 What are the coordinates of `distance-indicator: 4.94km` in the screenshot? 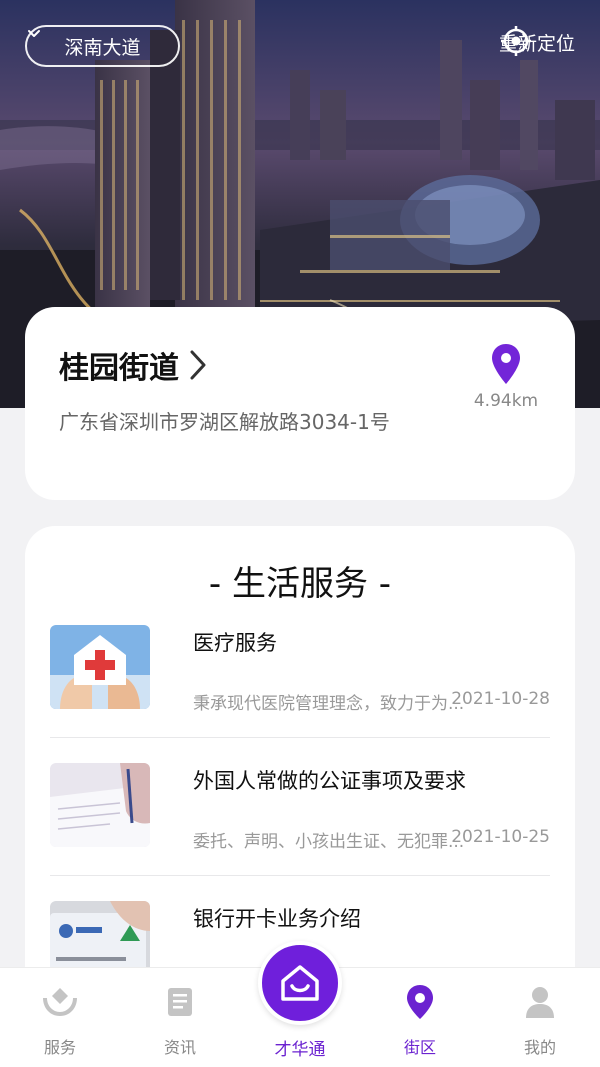 It's located at (506, 377).